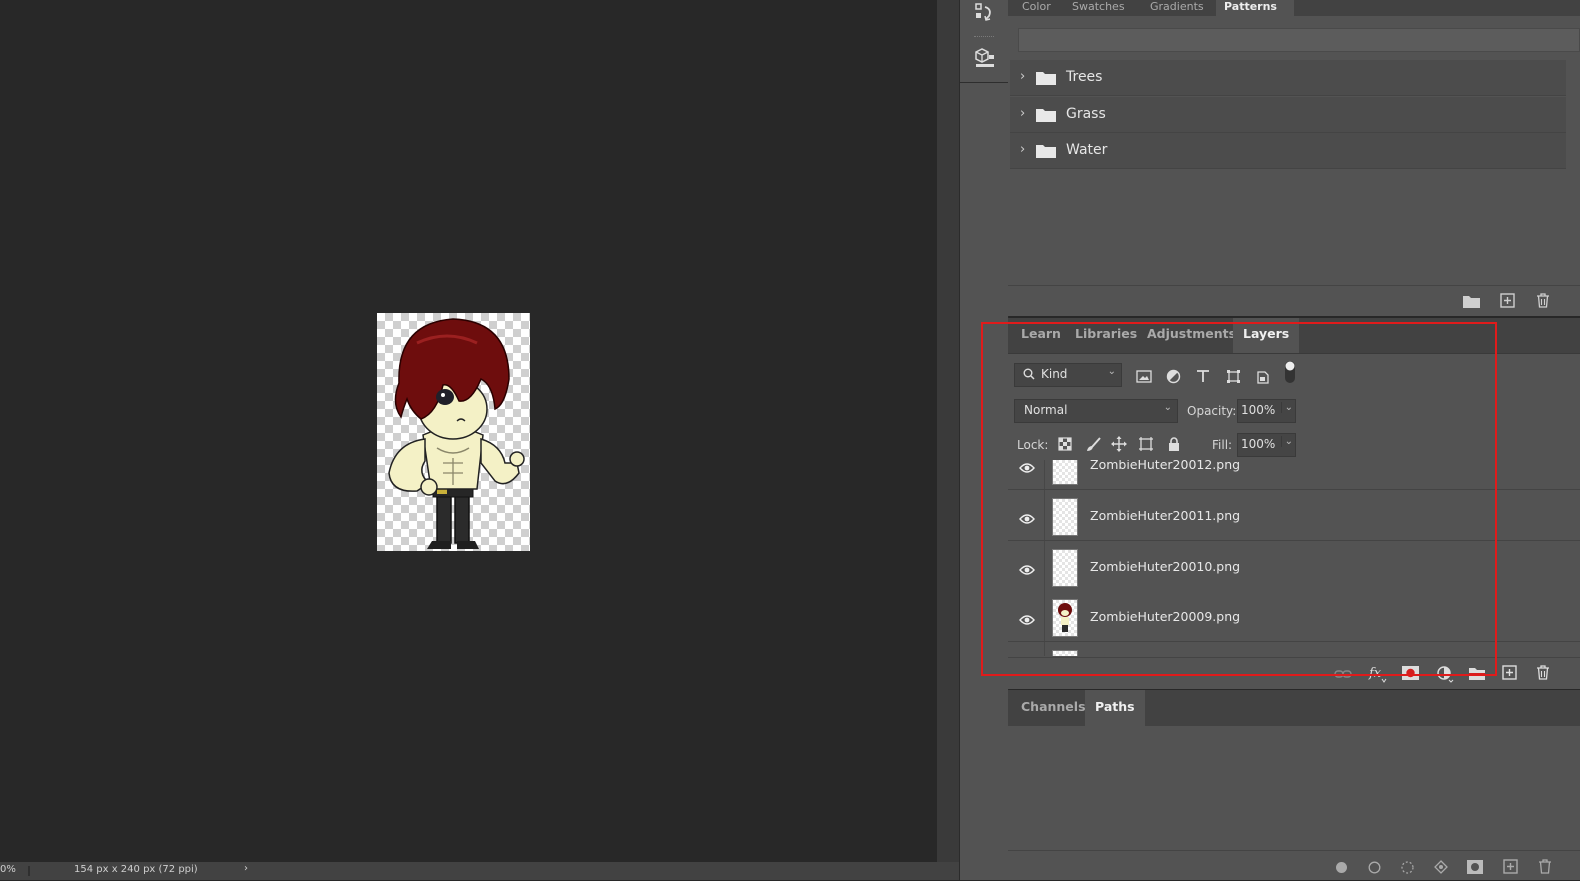 This screenshot has height=881, width=1580. I want to click on tab-color: Color, so click(1036, 8).